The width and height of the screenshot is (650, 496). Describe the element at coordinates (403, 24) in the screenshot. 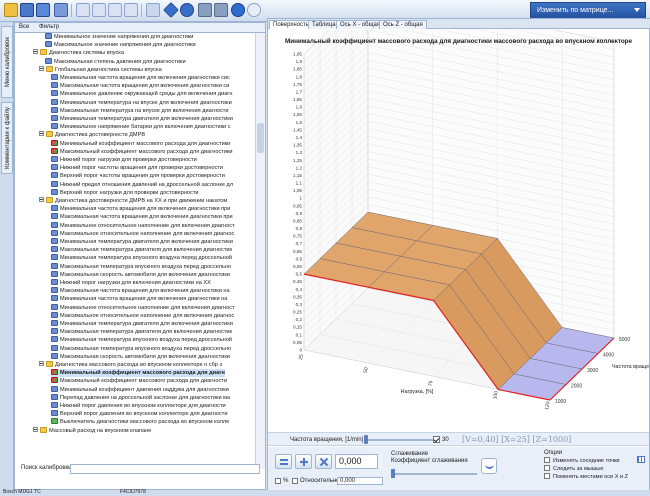

I see `tab-axis-z: Ось Z - общая` at that location.